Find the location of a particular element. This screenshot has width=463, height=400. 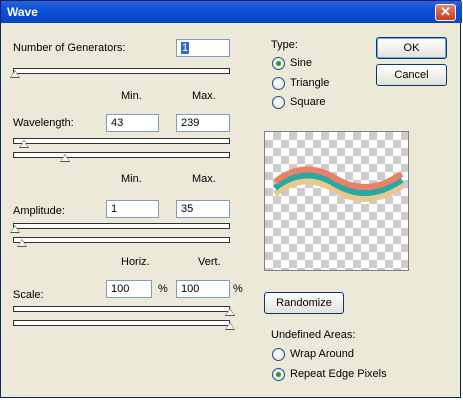

scale-vert-slider is located at coordinates (121, 323).